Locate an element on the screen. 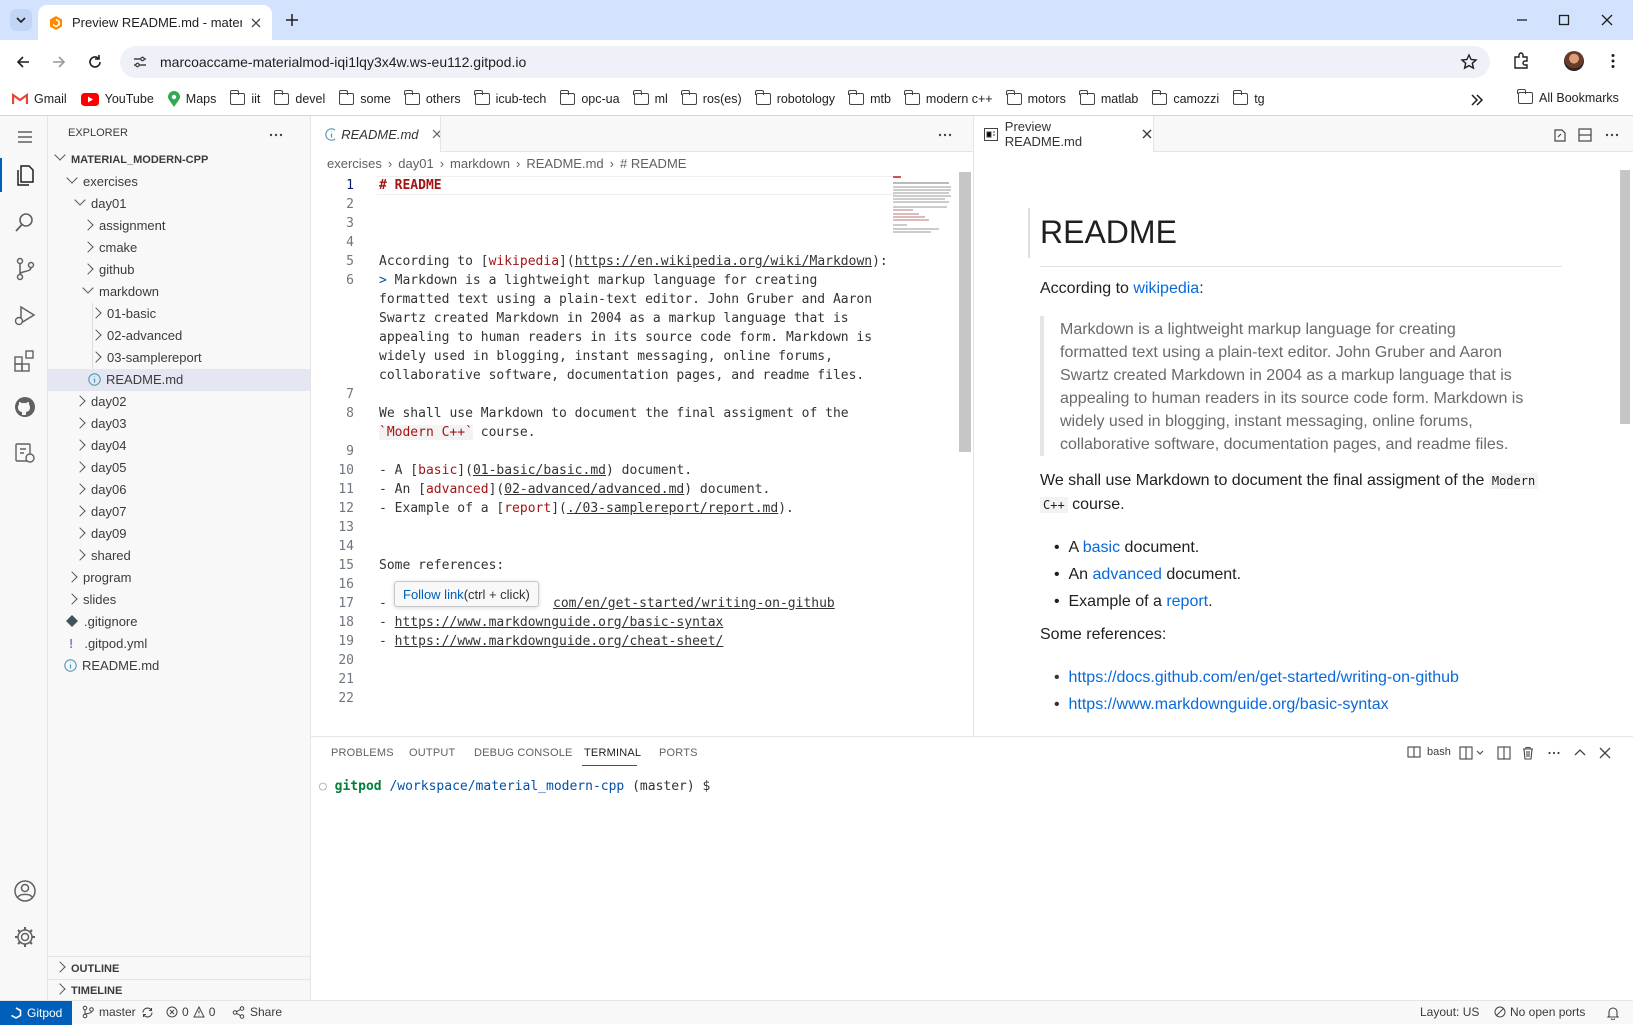  more-bookmarks-icon is located at coordinates (1477, 100).